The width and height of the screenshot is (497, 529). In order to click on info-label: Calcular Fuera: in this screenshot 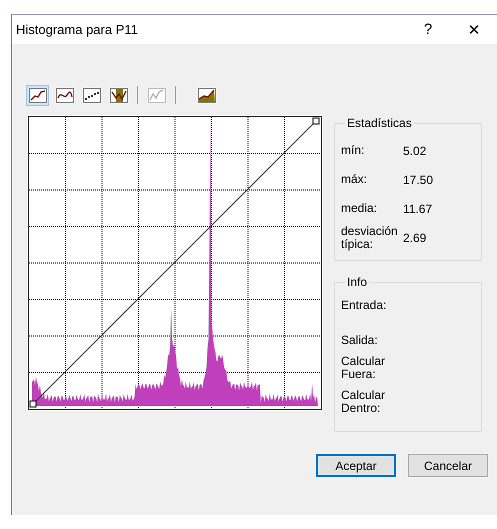, I will do `click(363, 368)`.